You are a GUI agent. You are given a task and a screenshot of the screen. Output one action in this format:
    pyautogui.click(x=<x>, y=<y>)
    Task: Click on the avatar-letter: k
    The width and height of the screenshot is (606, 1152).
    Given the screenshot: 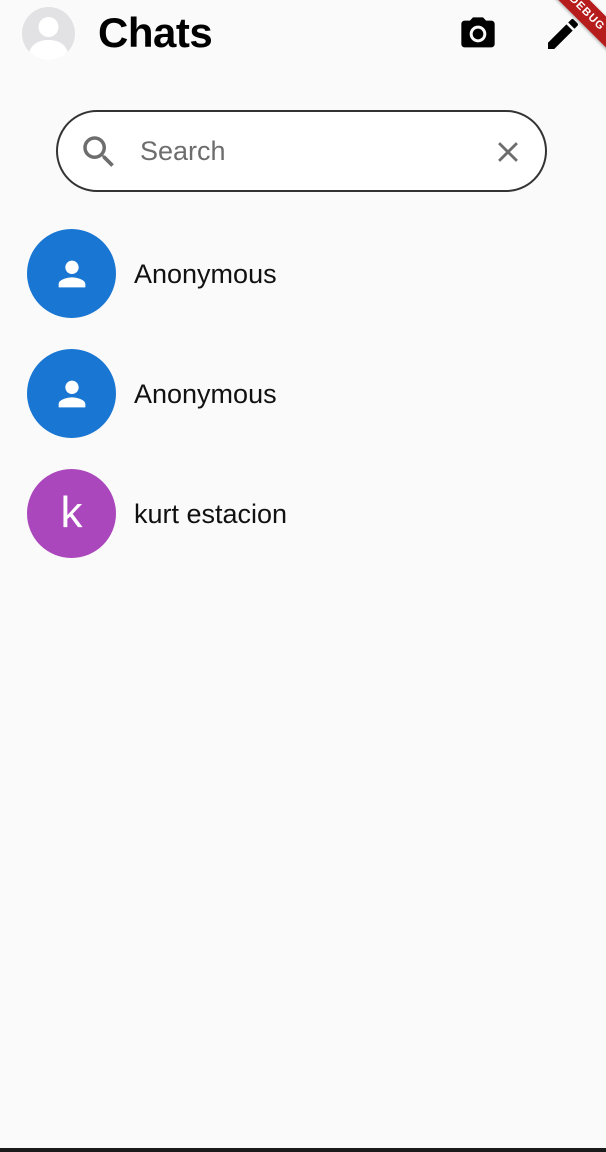 What is the action you would take?
    pyautogui.click(x=71, y=512)
    